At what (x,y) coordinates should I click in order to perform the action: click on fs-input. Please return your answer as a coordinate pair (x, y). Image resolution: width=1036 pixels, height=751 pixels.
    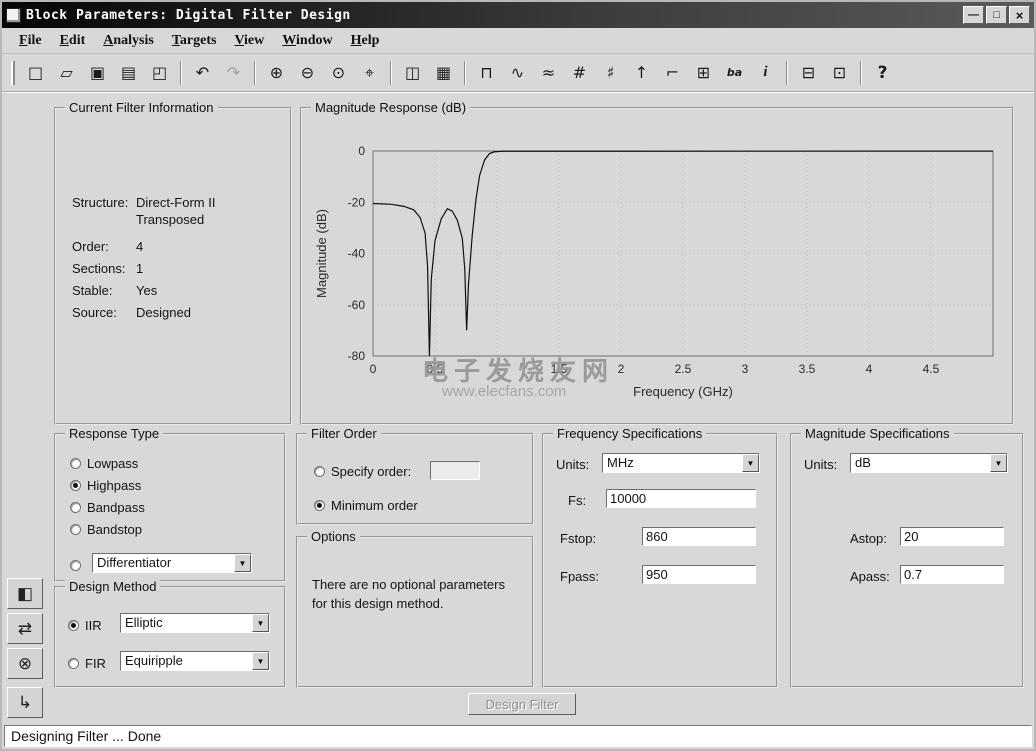
    Looking at the image, I should click on (681, 498).